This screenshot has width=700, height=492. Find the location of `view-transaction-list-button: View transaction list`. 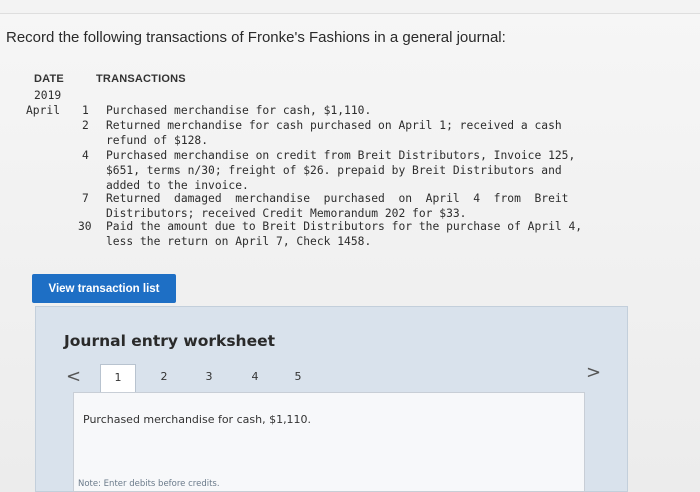

view-transaction-list-button: View transaction list is located at coordinates (104, 288).